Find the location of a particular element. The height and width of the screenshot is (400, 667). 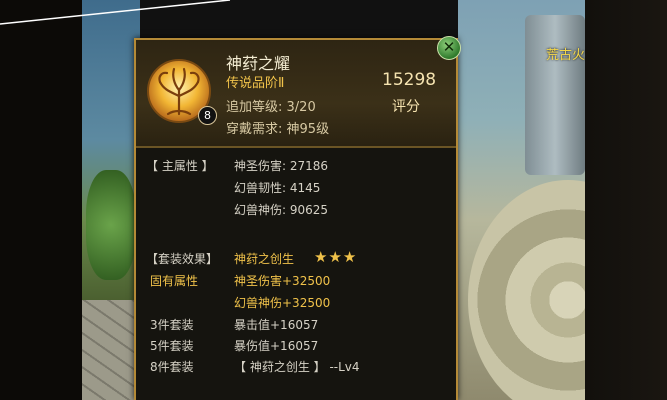

scene-line is located at coordinates (115, 12).